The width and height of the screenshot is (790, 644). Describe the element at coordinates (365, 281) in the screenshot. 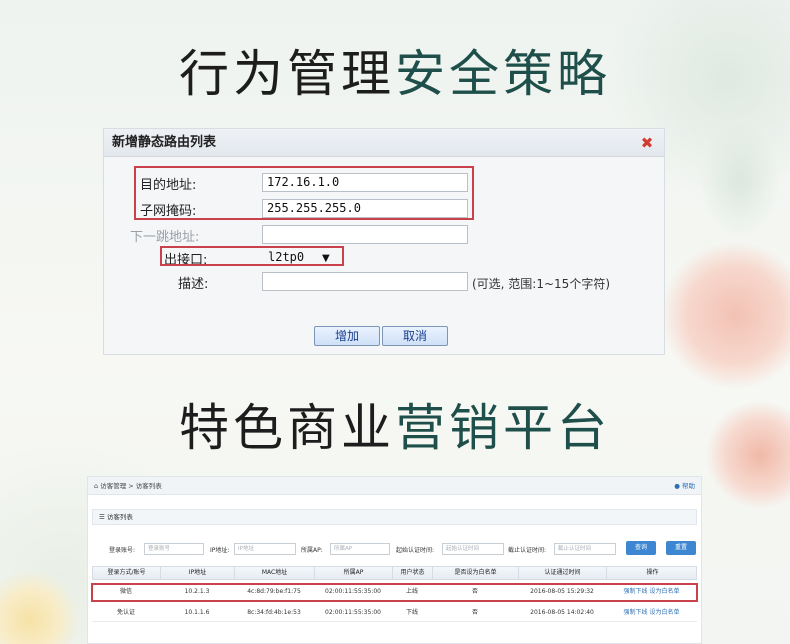

I see `description-input` at that location.